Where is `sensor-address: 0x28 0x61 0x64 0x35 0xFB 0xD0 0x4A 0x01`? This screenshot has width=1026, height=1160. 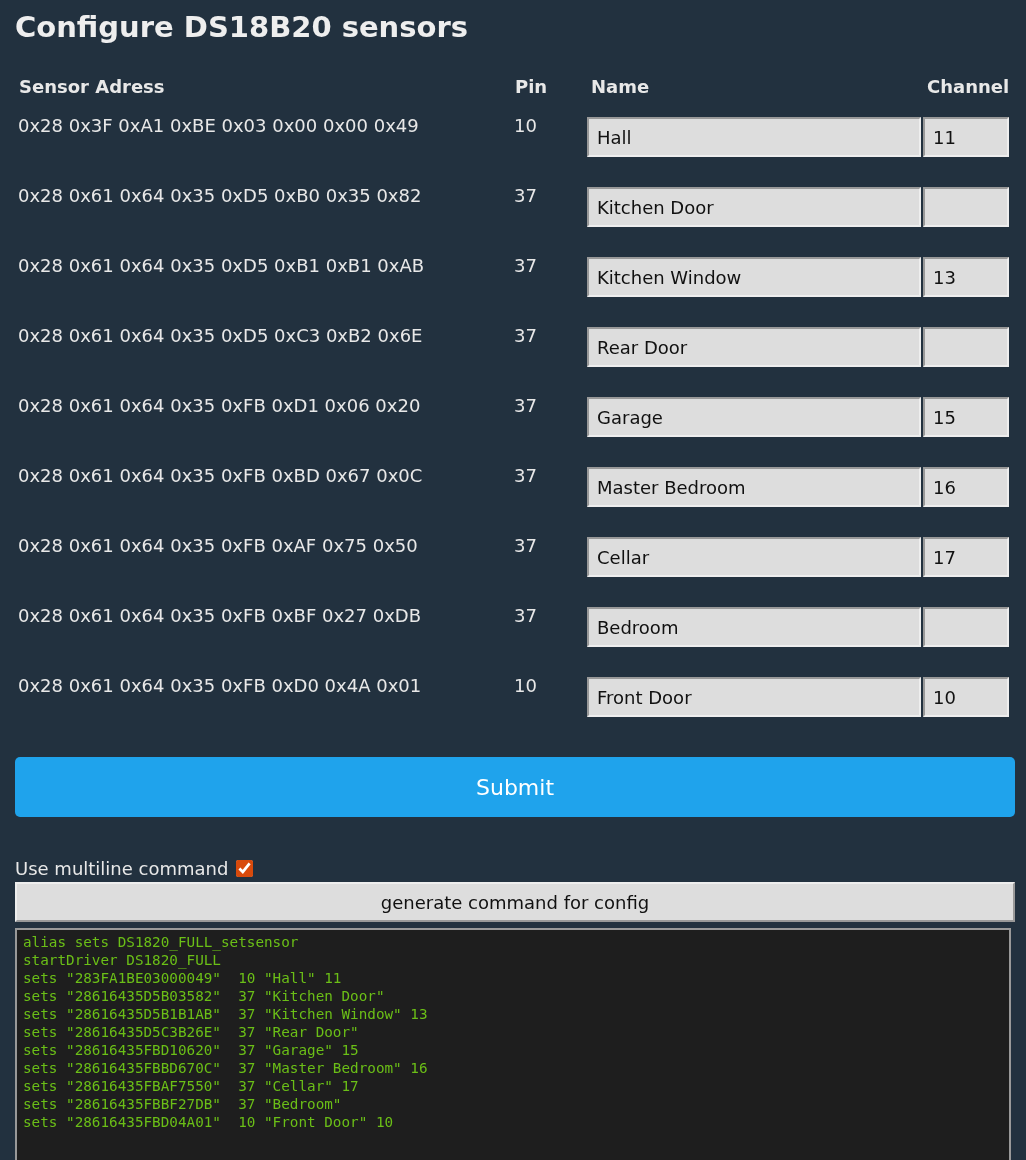
sensor-address: 0x28 0x61 0x64 0x35 0xFB 0xD0 0x4A 0x01 is located at coordinates (220, 685).